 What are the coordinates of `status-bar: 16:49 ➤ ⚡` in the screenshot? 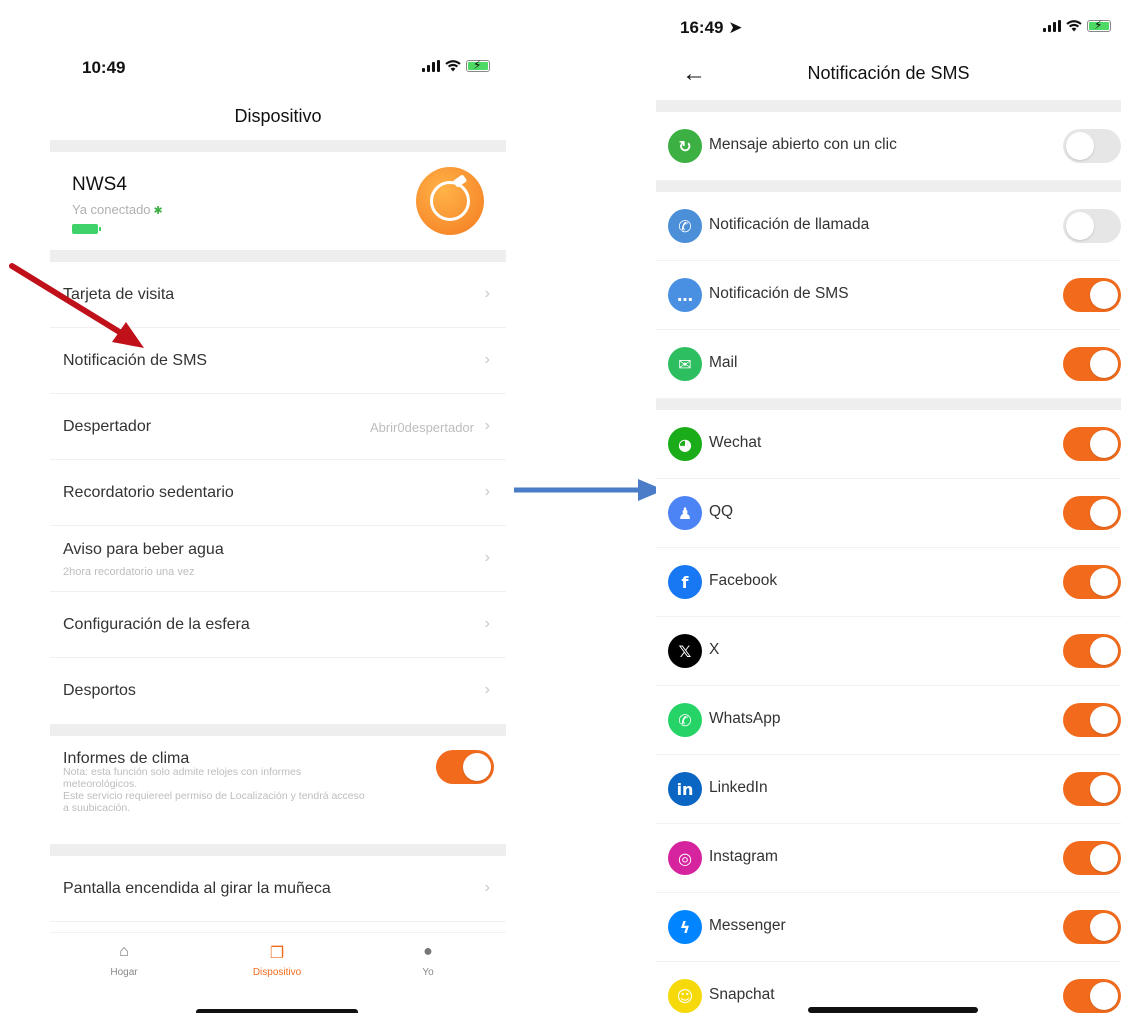 It's located at (888, 29).